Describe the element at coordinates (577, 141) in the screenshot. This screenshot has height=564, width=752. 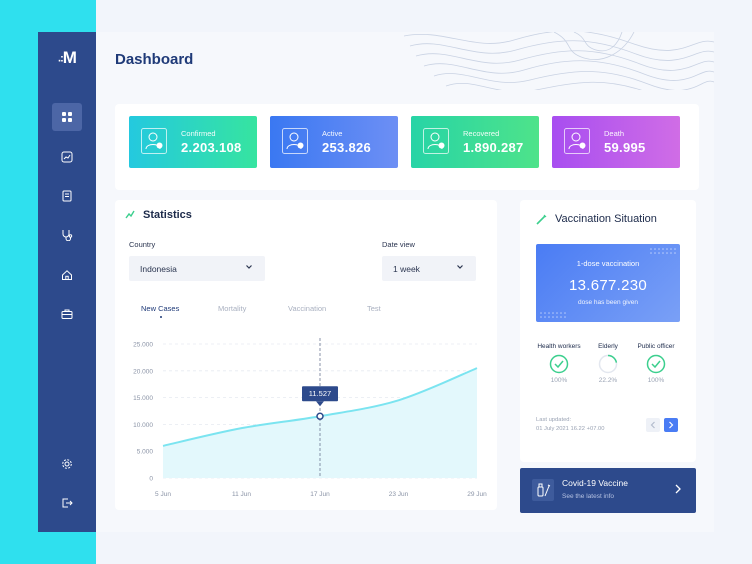
I see `person-cross-icon` at that location.